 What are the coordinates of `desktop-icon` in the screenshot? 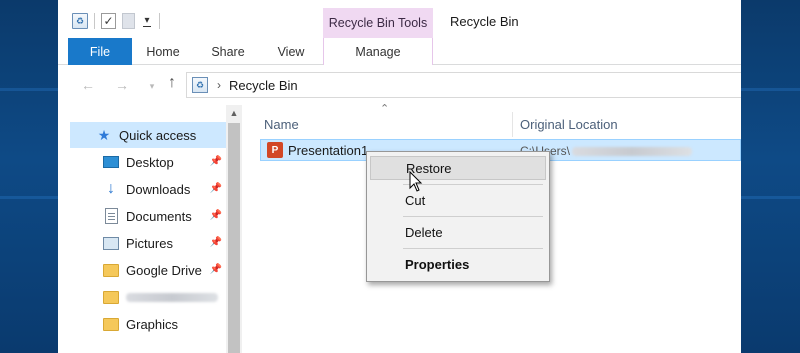 It's located at (111, 162).